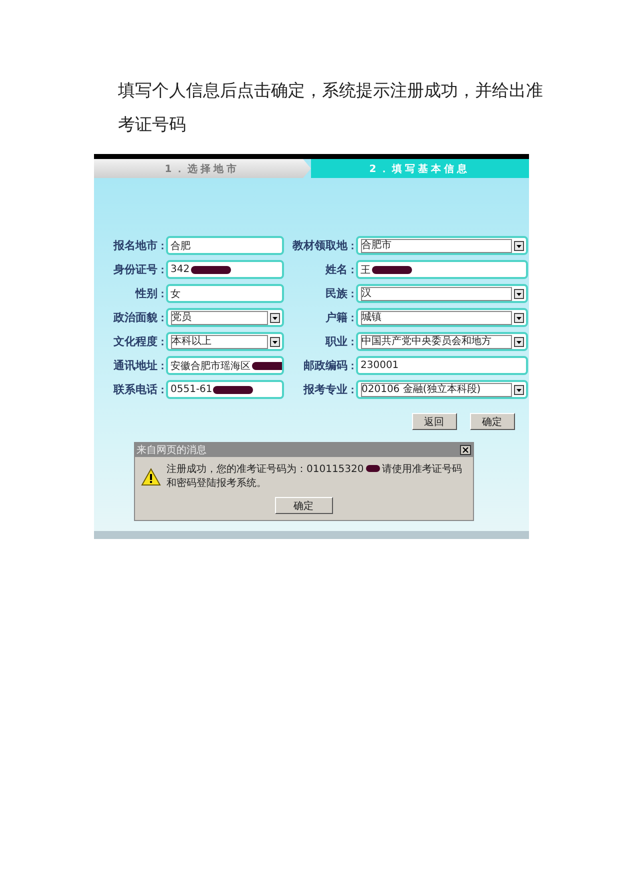  What do you see at coordinates (442, 317) in the screenshot?
I see `select-field: 城镇` at bounding box center [442, 317].